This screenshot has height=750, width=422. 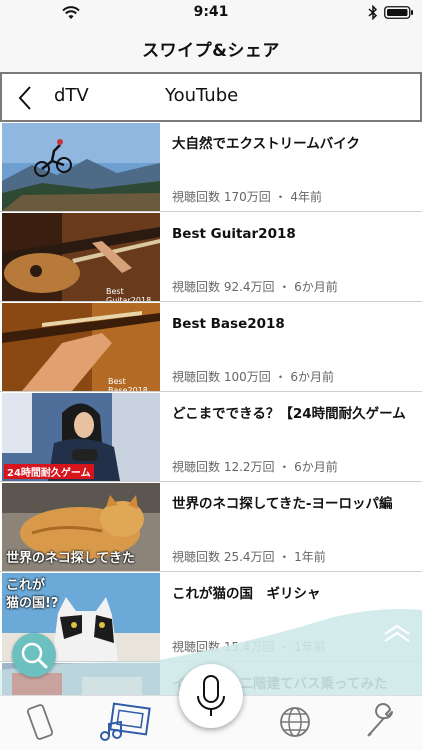 I want to click on page-title: スワイプ&シェア, so click(x=211, y=51).